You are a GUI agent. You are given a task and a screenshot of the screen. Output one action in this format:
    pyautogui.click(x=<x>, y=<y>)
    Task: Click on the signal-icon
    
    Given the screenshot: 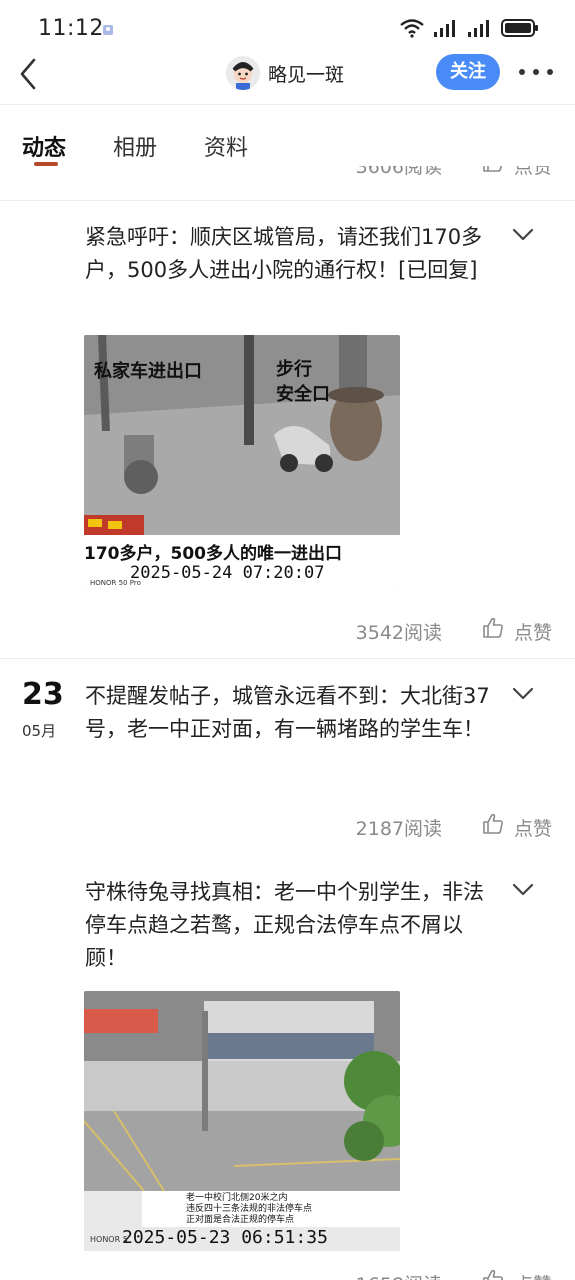 What is the action you would take?
    pyautogui.click(x=444, y=28)
    